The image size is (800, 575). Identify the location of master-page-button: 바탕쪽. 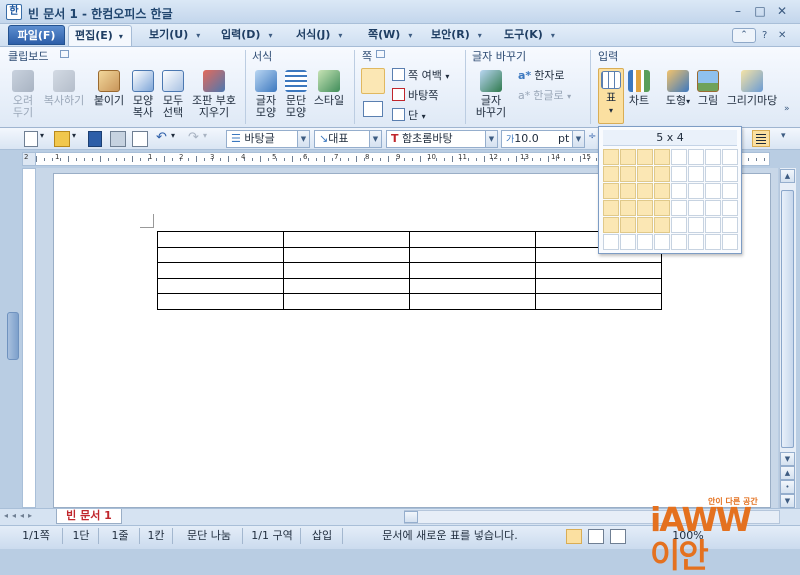
(415, 96).